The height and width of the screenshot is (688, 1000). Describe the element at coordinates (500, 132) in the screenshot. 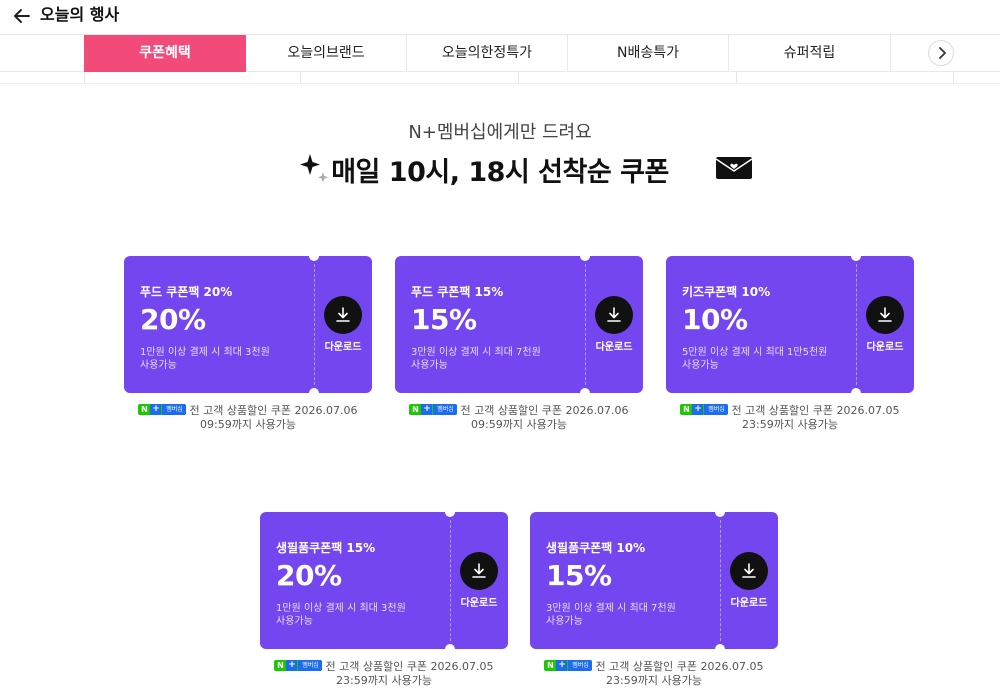

I see `promo-sub-headline: N+멤버십에게만 드려요` at that location.